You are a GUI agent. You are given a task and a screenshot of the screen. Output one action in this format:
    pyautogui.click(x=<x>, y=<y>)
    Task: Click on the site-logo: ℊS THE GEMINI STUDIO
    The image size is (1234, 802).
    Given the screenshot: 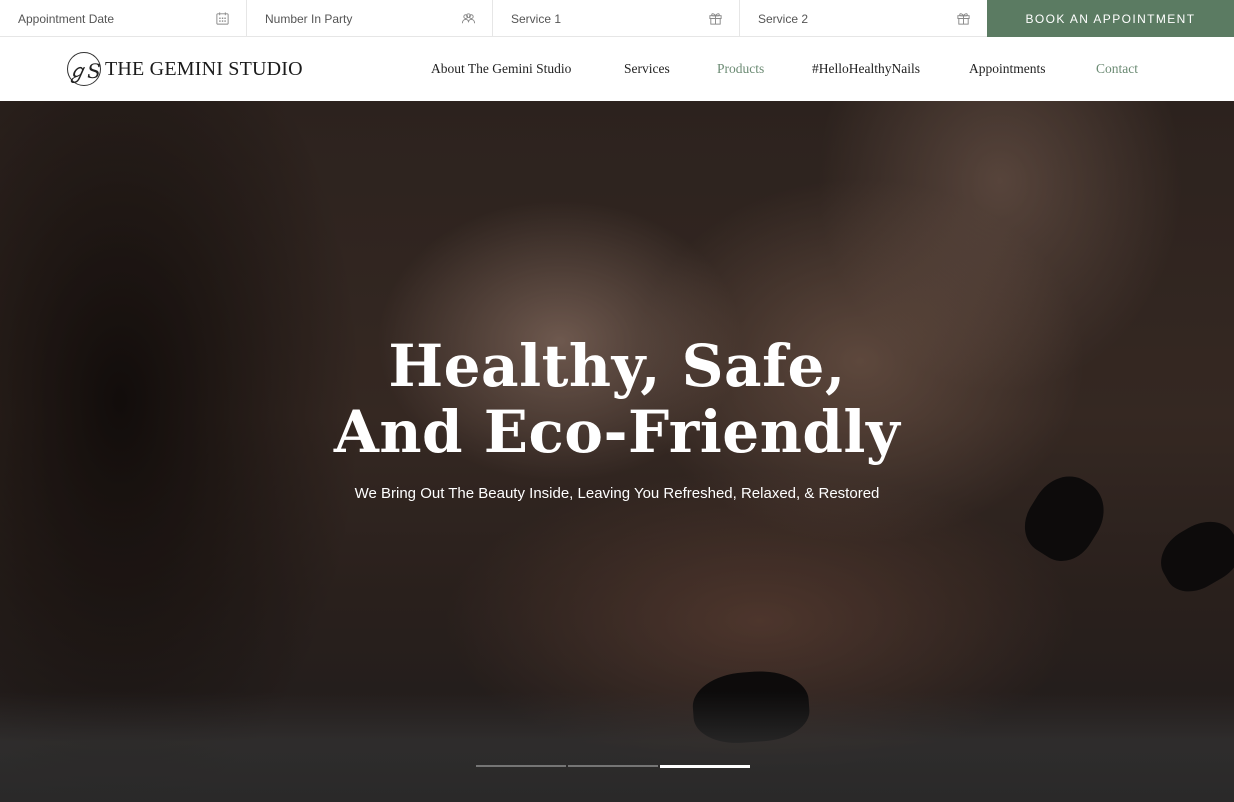 What is the action you would take?
    pyautogui.click(x=185, y=69)
    